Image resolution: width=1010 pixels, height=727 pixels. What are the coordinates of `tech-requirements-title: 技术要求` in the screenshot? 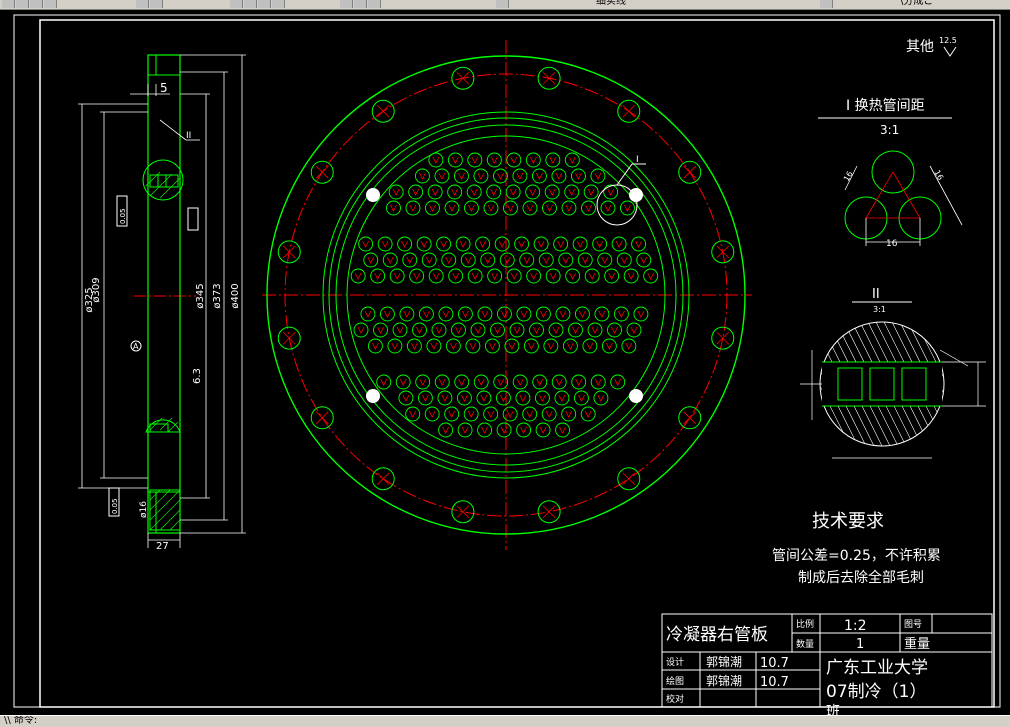 It's located at (848, 521).